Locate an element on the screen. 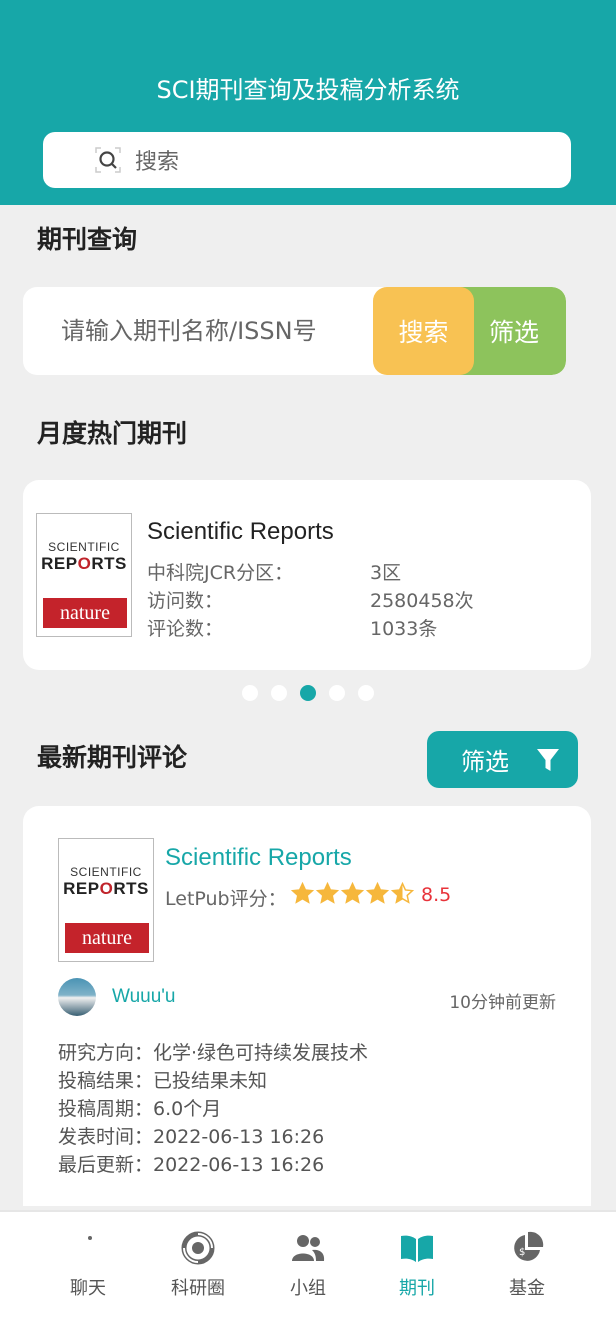 The width and height of the screenshot is (616, 1334). tab-chat: 聊天 is located at coordinates (88, 1266).